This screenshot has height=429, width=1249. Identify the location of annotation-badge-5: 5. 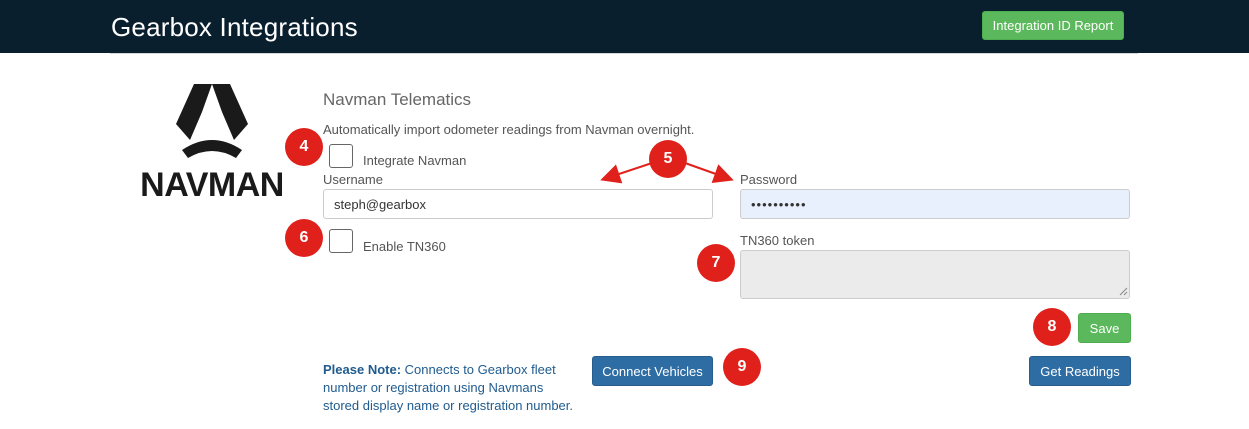
(668, 159).